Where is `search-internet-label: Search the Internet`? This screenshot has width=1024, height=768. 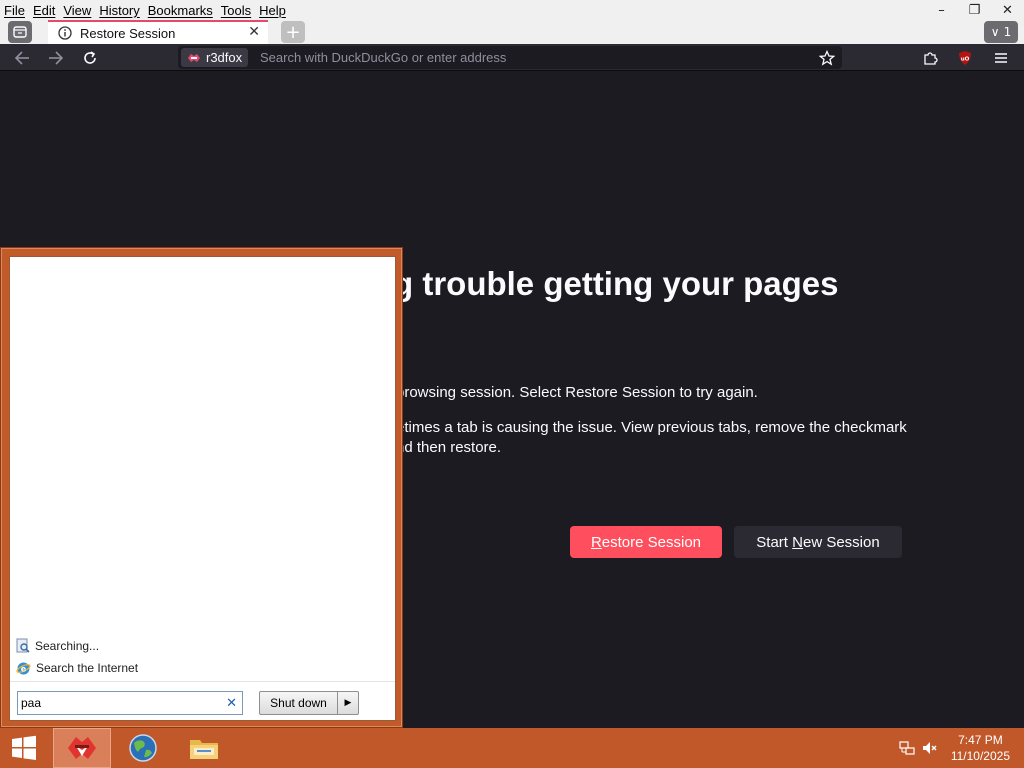
search-internet-label: Search the Internet is located at coordinates (87, 668).